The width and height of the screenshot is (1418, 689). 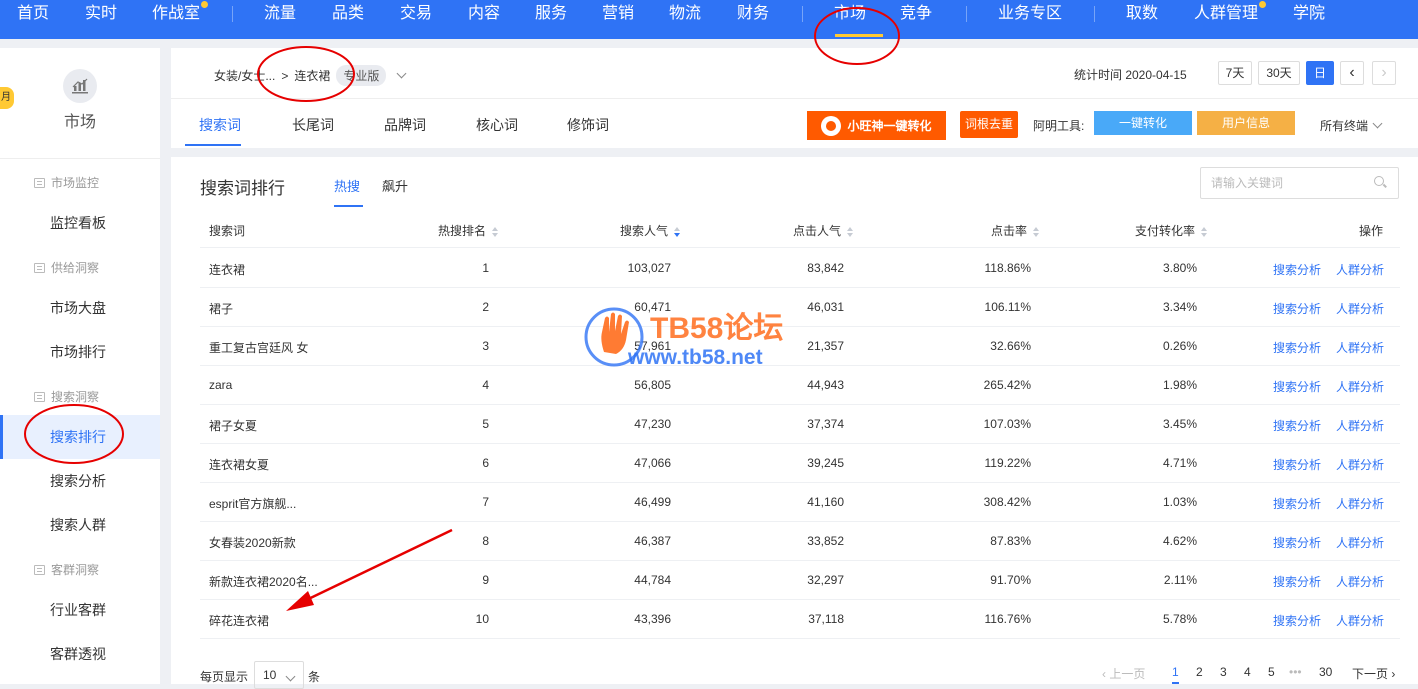 I want to click on page-1: 1, so click(x=1175, y=674).